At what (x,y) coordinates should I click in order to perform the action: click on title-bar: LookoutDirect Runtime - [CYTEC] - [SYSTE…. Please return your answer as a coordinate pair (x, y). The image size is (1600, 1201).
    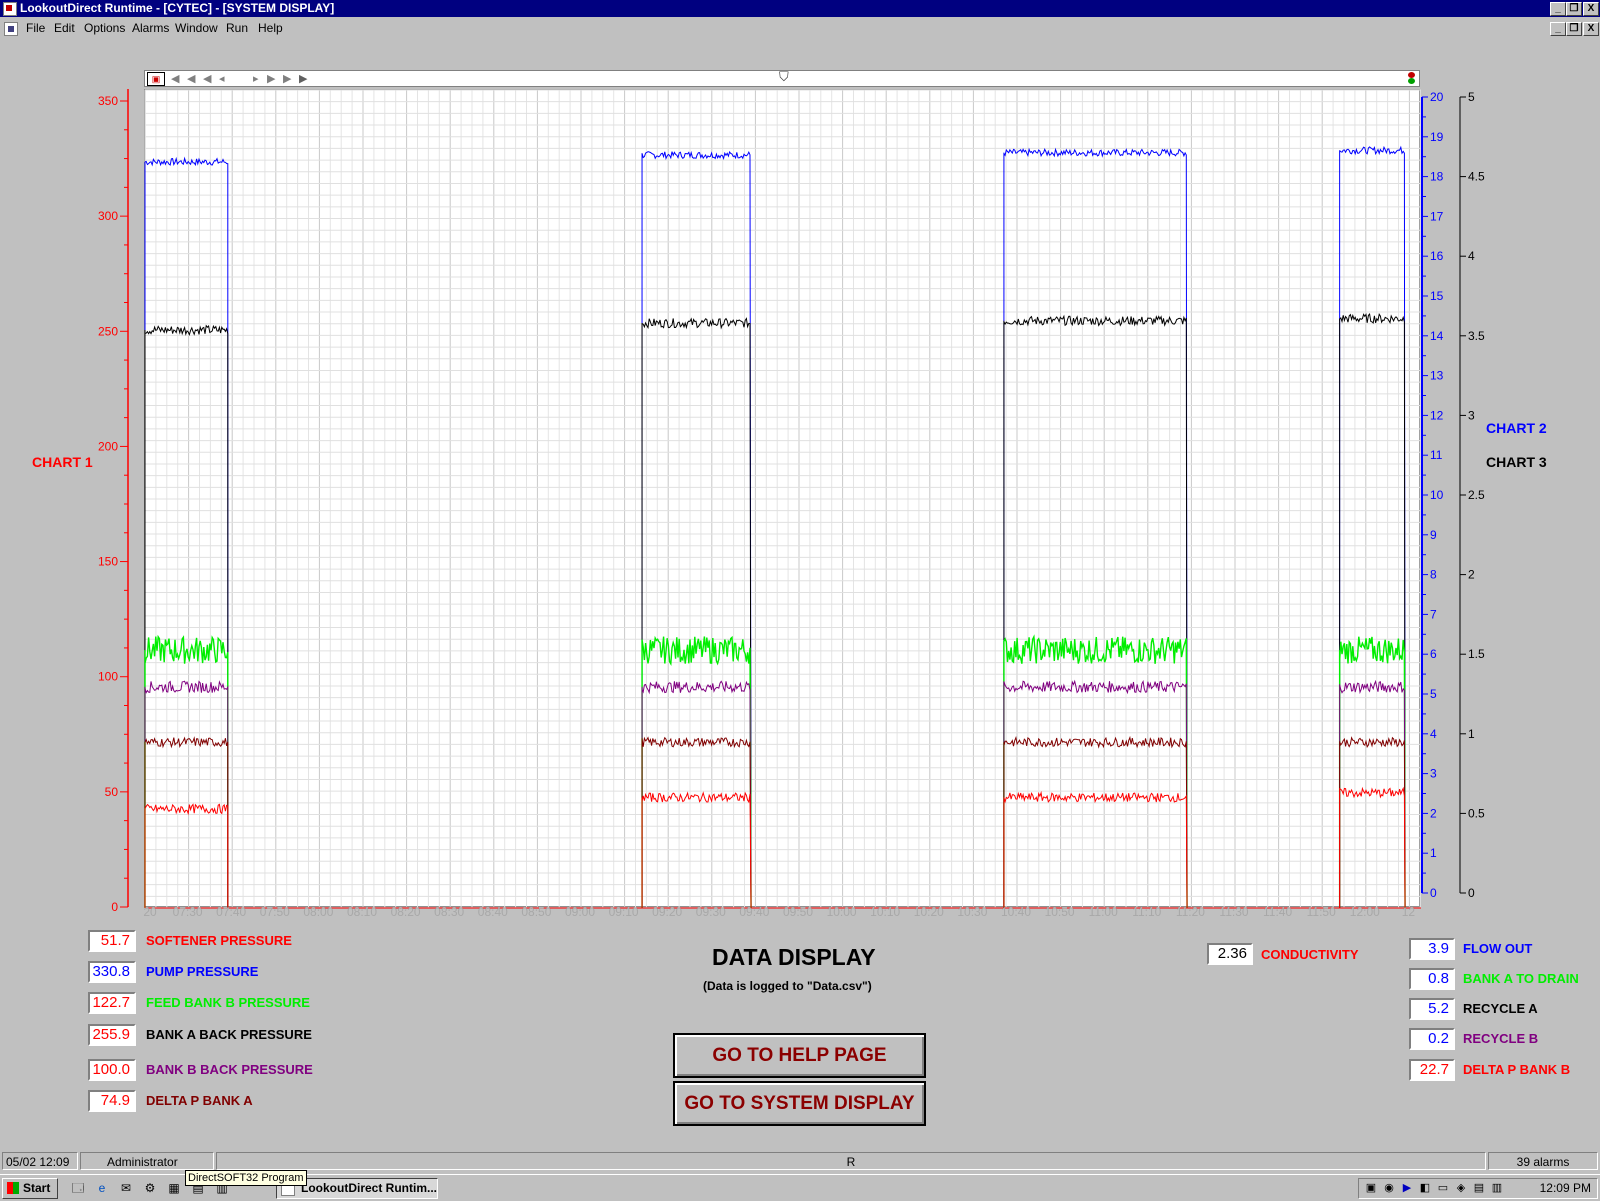
    Looking at the image, I should click on (800, 8).